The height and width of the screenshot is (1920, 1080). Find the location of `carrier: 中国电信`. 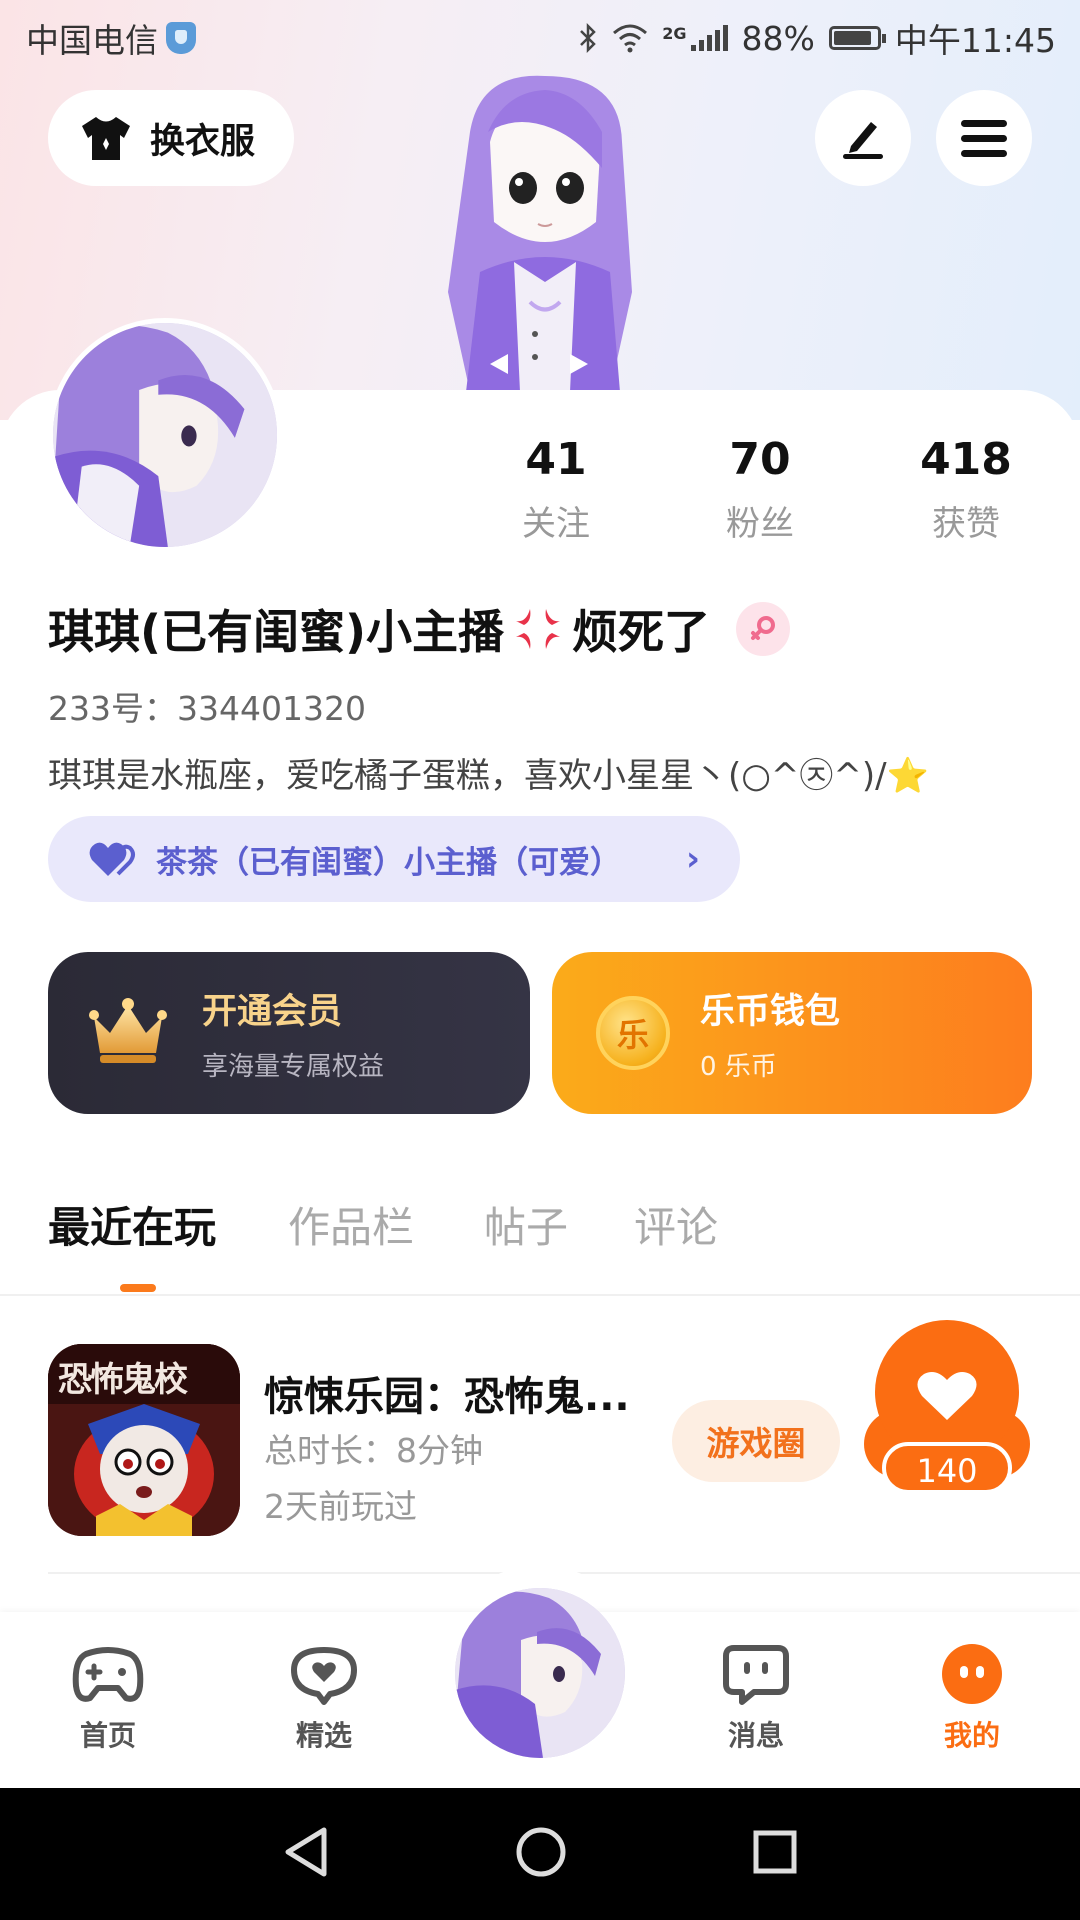

carrier: 中国电信 is located at coordinates (111, 38).